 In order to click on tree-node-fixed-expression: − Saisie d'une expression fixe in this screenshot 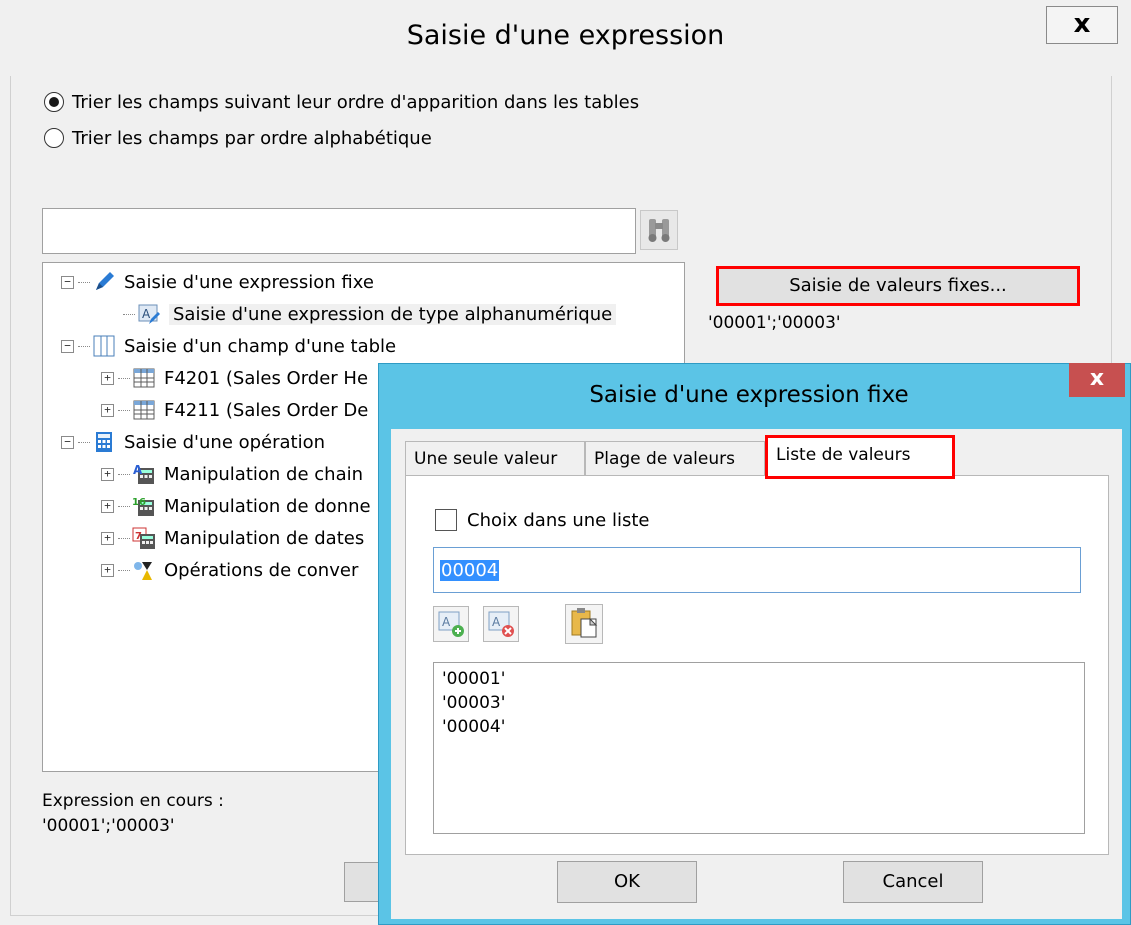, I will do `click(217, 282)`.